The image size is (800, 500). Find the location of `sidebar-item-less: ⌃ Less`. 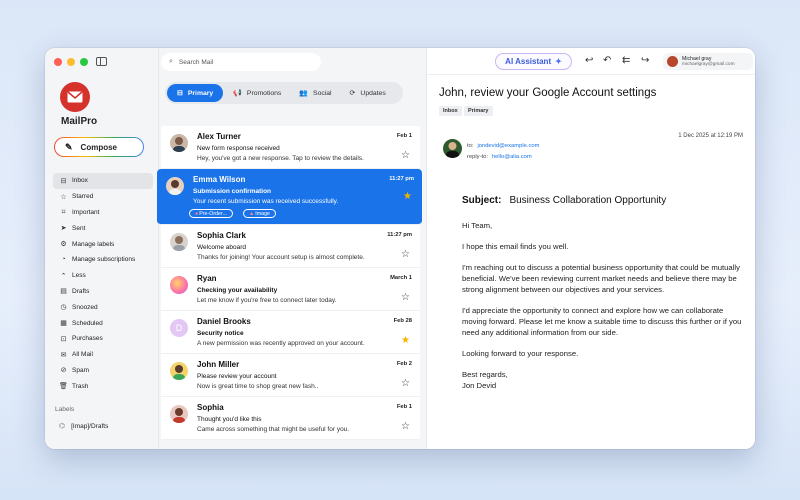

sidebar-item-less: ⌃ Less is located at coordinates (103, 276).